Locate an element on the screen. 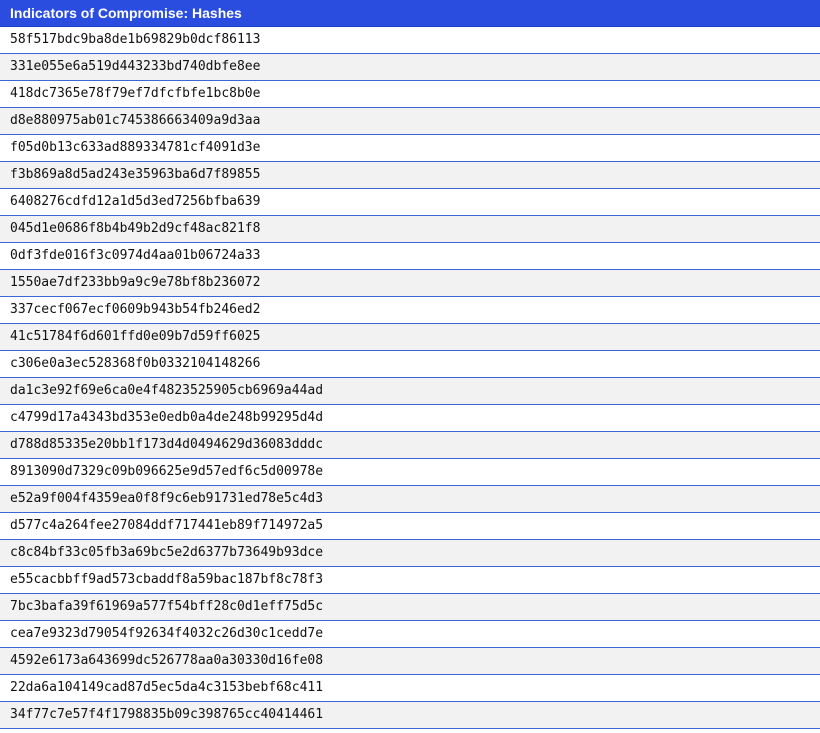 The image size is (820, 733). hash-row: 0df3fde016f3c0974d4aa01b06724a33 is located at coordinates (410, 256).